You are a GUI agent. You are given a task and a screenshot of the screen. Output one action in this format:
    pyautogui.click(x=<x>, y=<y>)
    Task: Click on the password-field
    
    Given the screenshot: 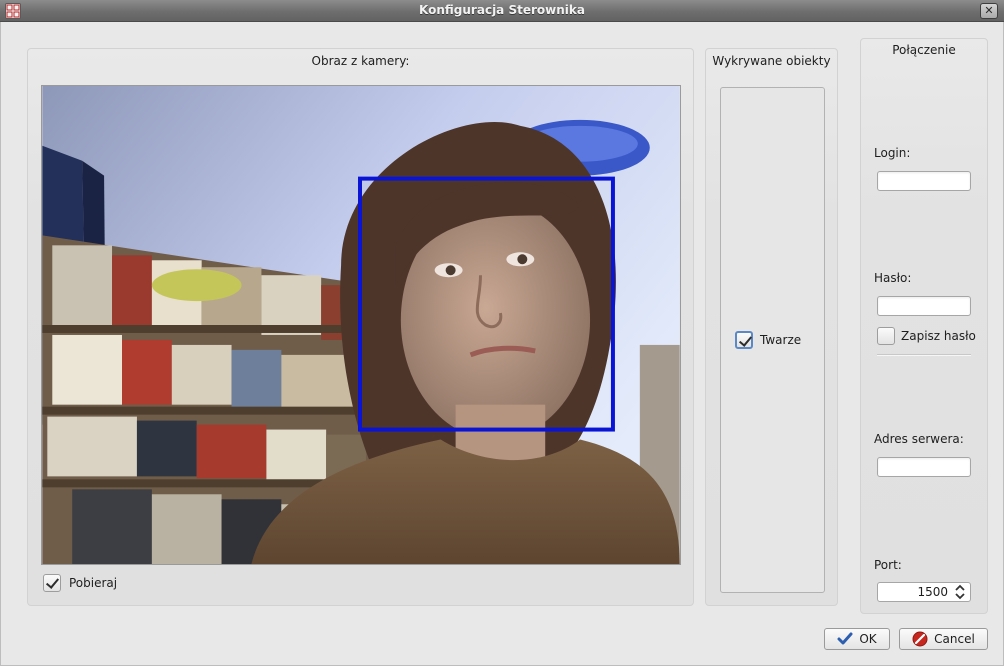 What is the action you would take?
    pyautogui.click(x=924, y=306)
    